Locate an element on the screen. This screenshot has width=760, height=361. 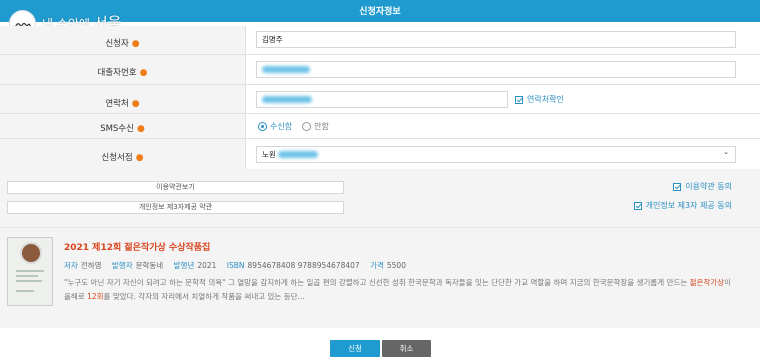
book-year: 2021 is located at coordinates (207, 265).